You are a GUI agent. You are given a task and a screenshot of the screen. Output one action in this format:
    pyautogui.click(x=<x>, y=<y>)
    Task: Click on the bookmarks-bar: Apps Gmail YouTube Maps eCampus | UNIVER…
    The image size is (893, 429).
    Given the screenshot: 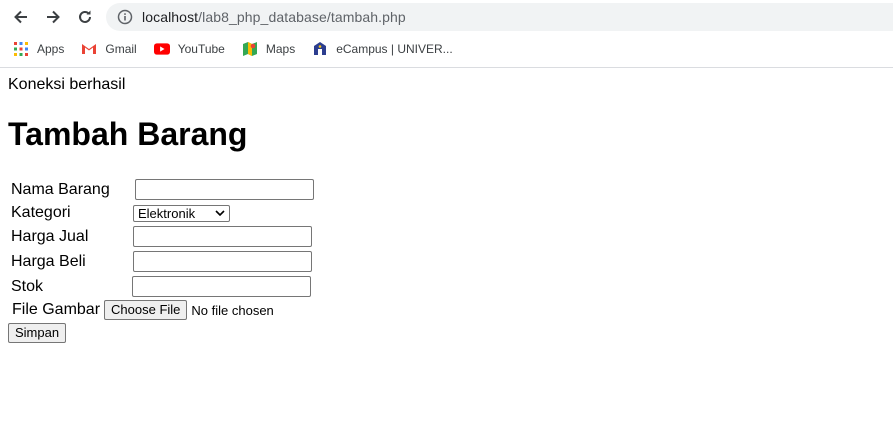 What is the action you would take?
    pyautogui.click(x=229, y=49)
    